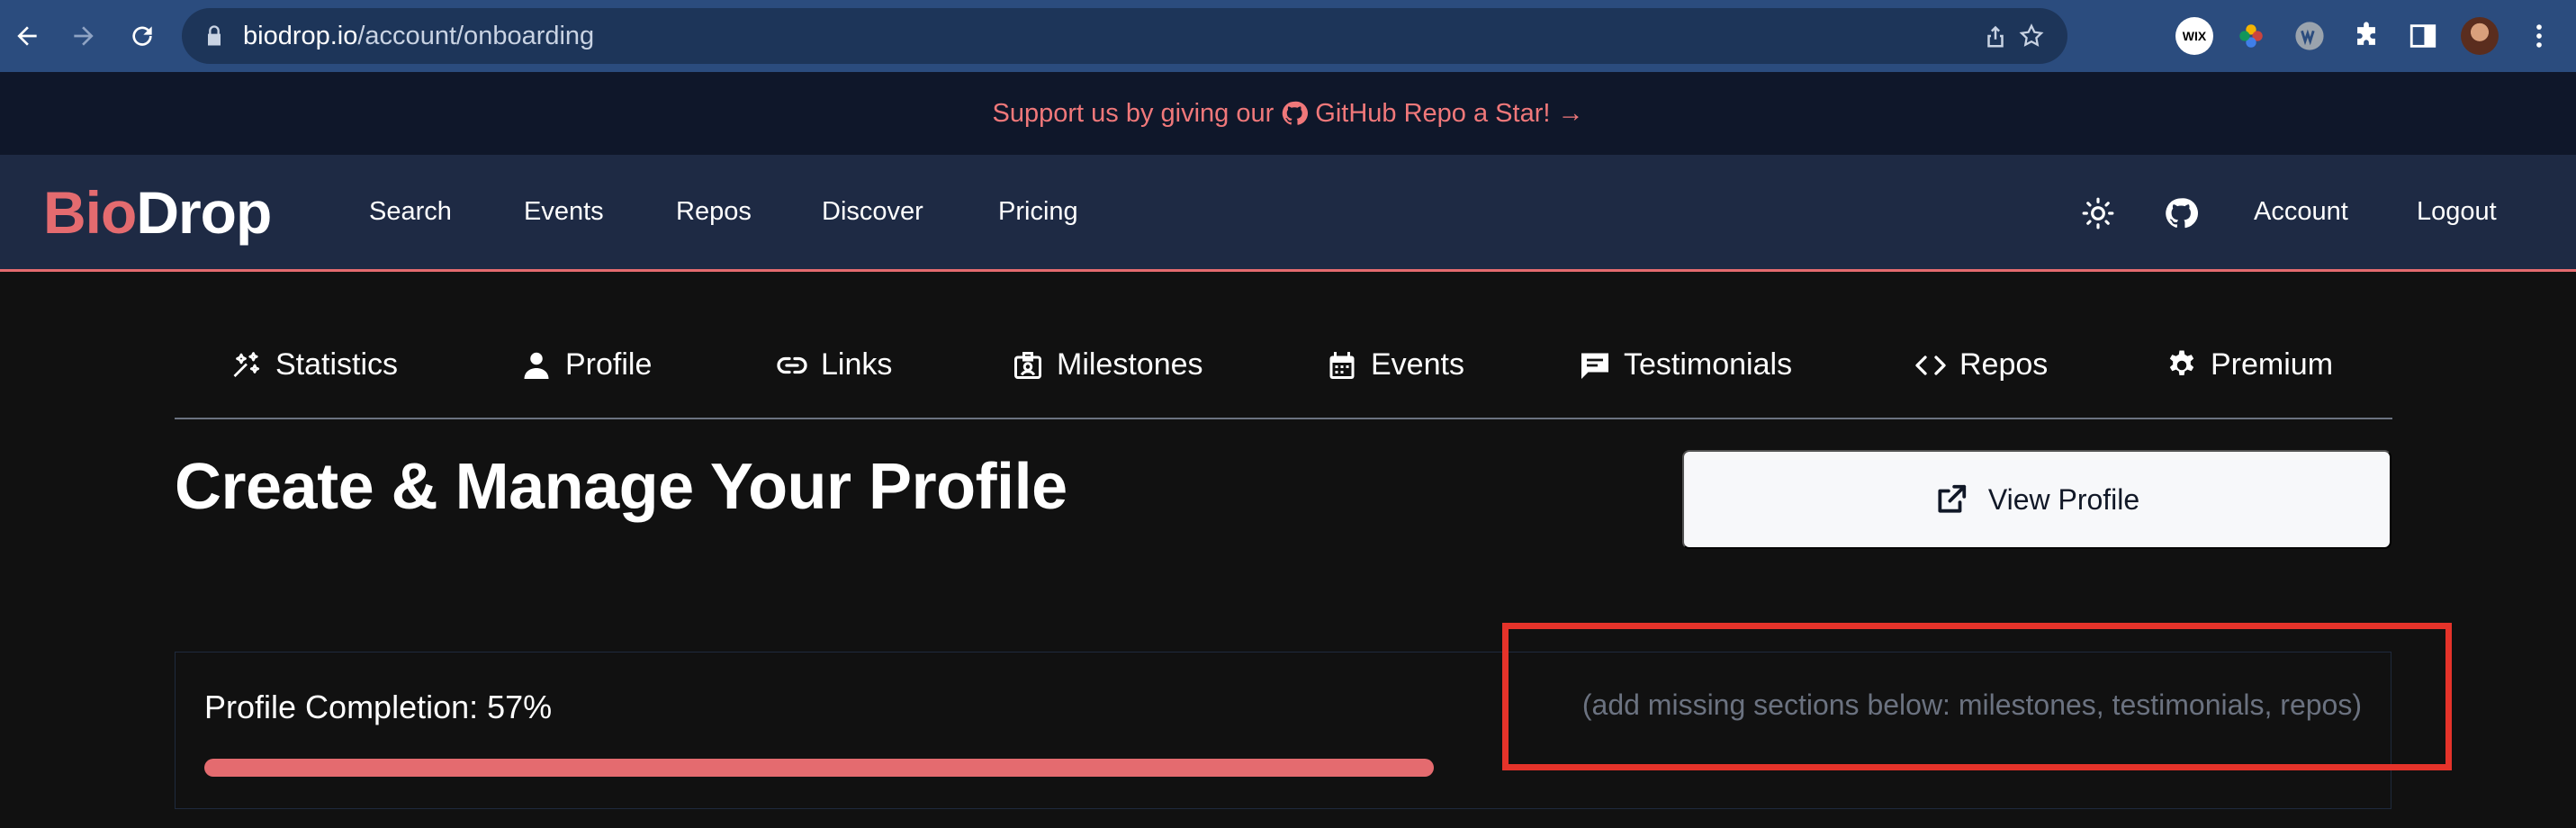  Describe the element at coordinates (214, 36) in the screenshot. I see `lock-icon` at that location.